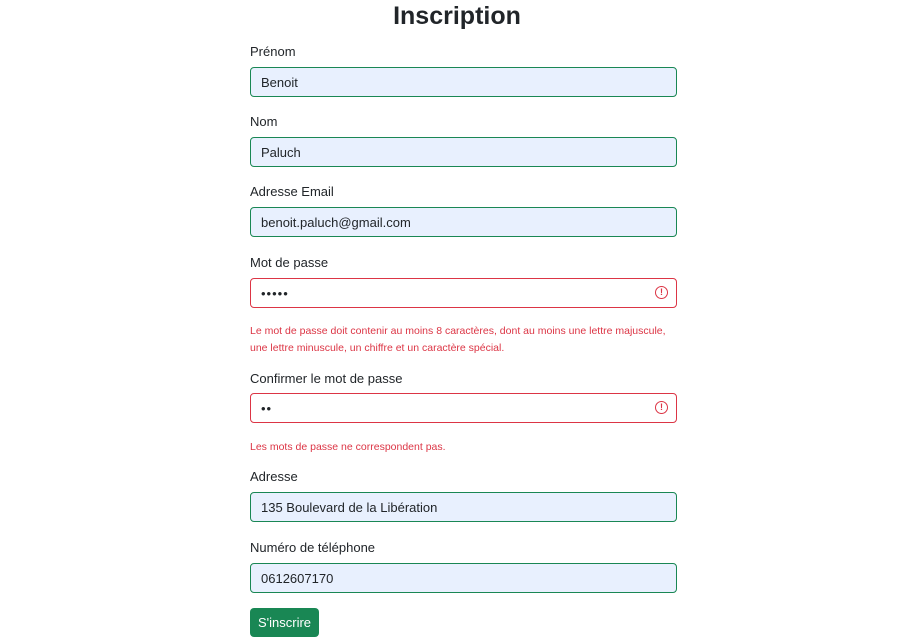 The height and width of the screenshot is (644, 914). Describe the element at coordinates (313, 547) in the screenshot. I see `phone-label: Numéro de téléphone` at that location.